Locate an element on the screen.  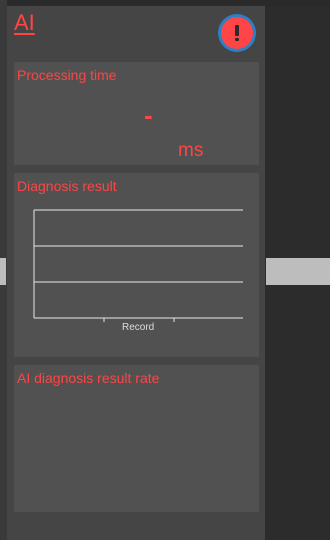
app-title-link: AI is located at coordinates (24, 23).